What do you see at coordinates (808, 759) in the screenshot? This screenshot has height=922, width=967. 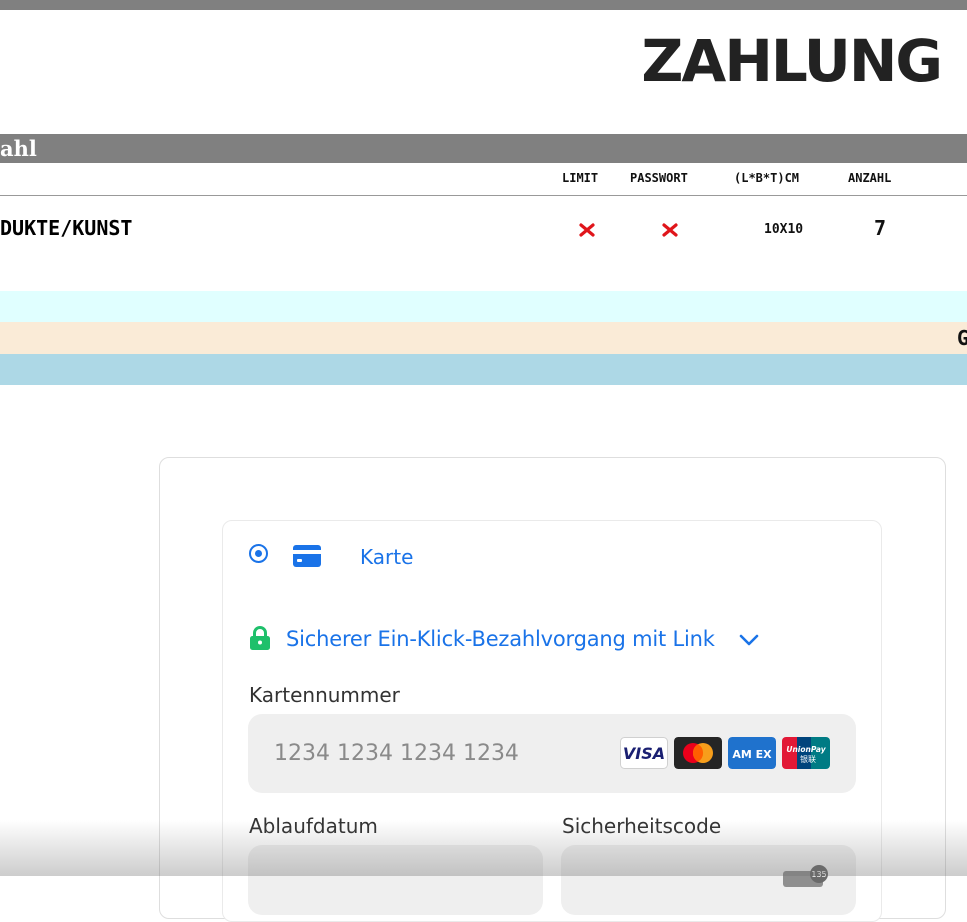 I see `unionpay-brand-subtext: 银联` at bounding box center [808, 759].